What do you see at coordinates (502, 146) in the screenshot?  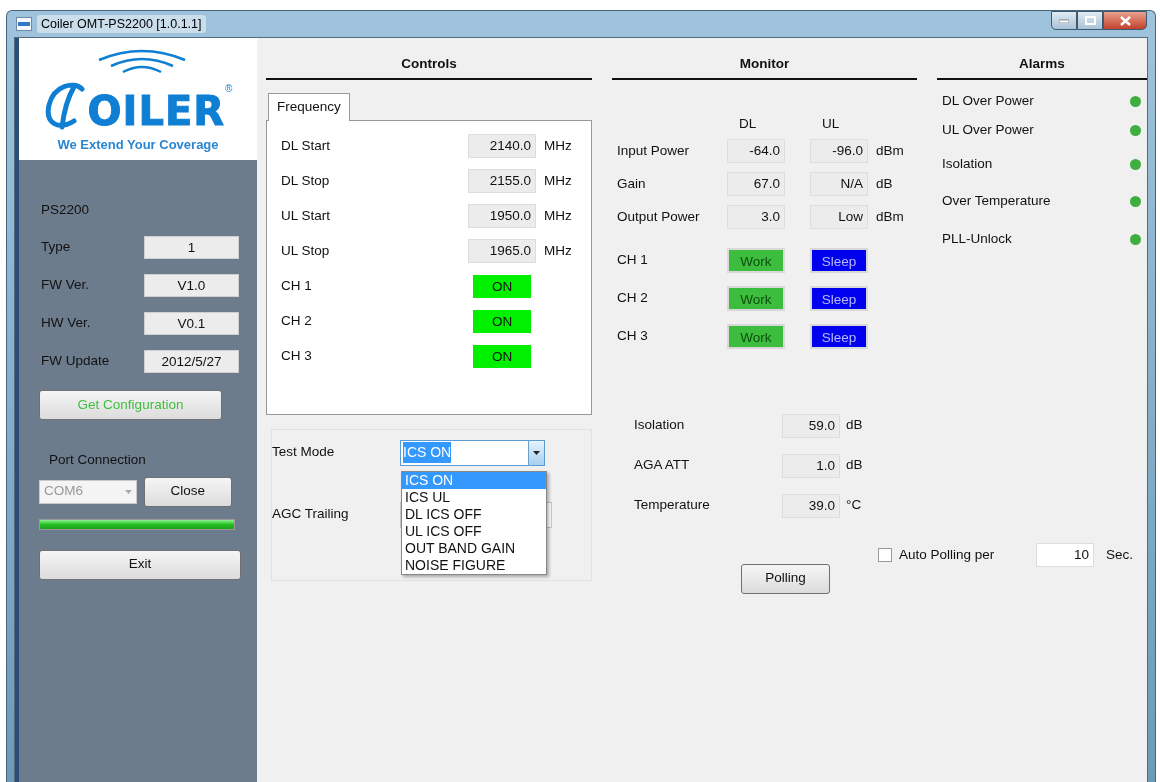 I see `value-field: 2140.0` at bounding box center [502, 146].